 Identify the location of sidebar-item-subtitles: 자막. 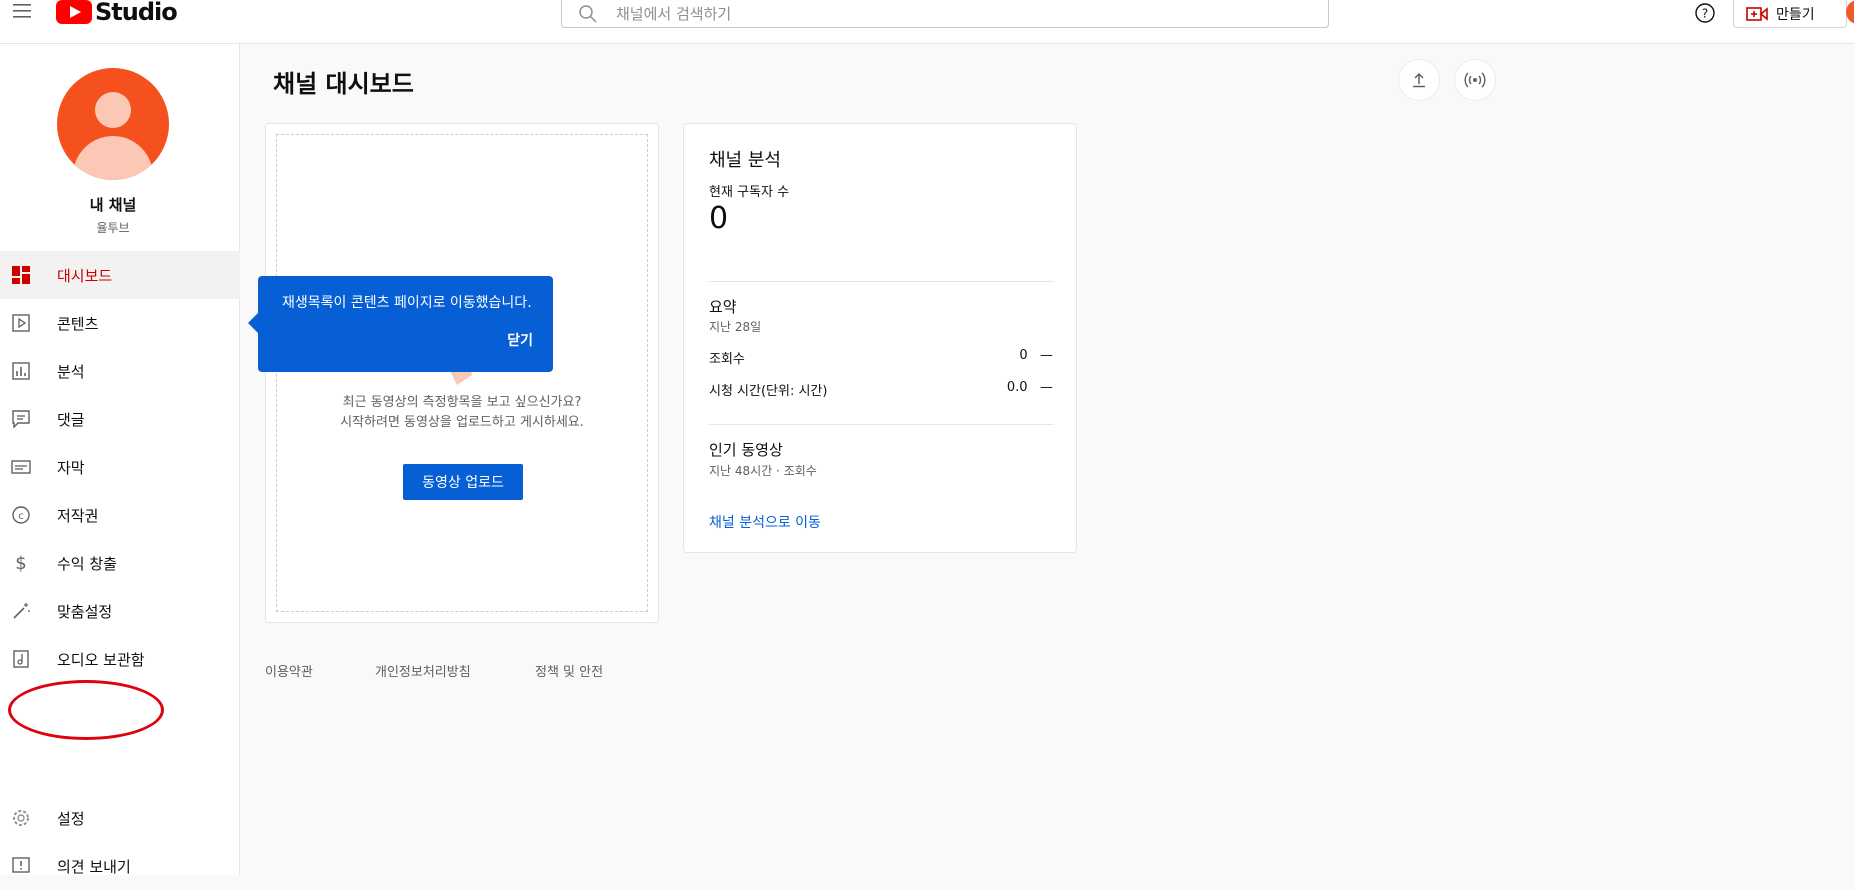
(120, 467).